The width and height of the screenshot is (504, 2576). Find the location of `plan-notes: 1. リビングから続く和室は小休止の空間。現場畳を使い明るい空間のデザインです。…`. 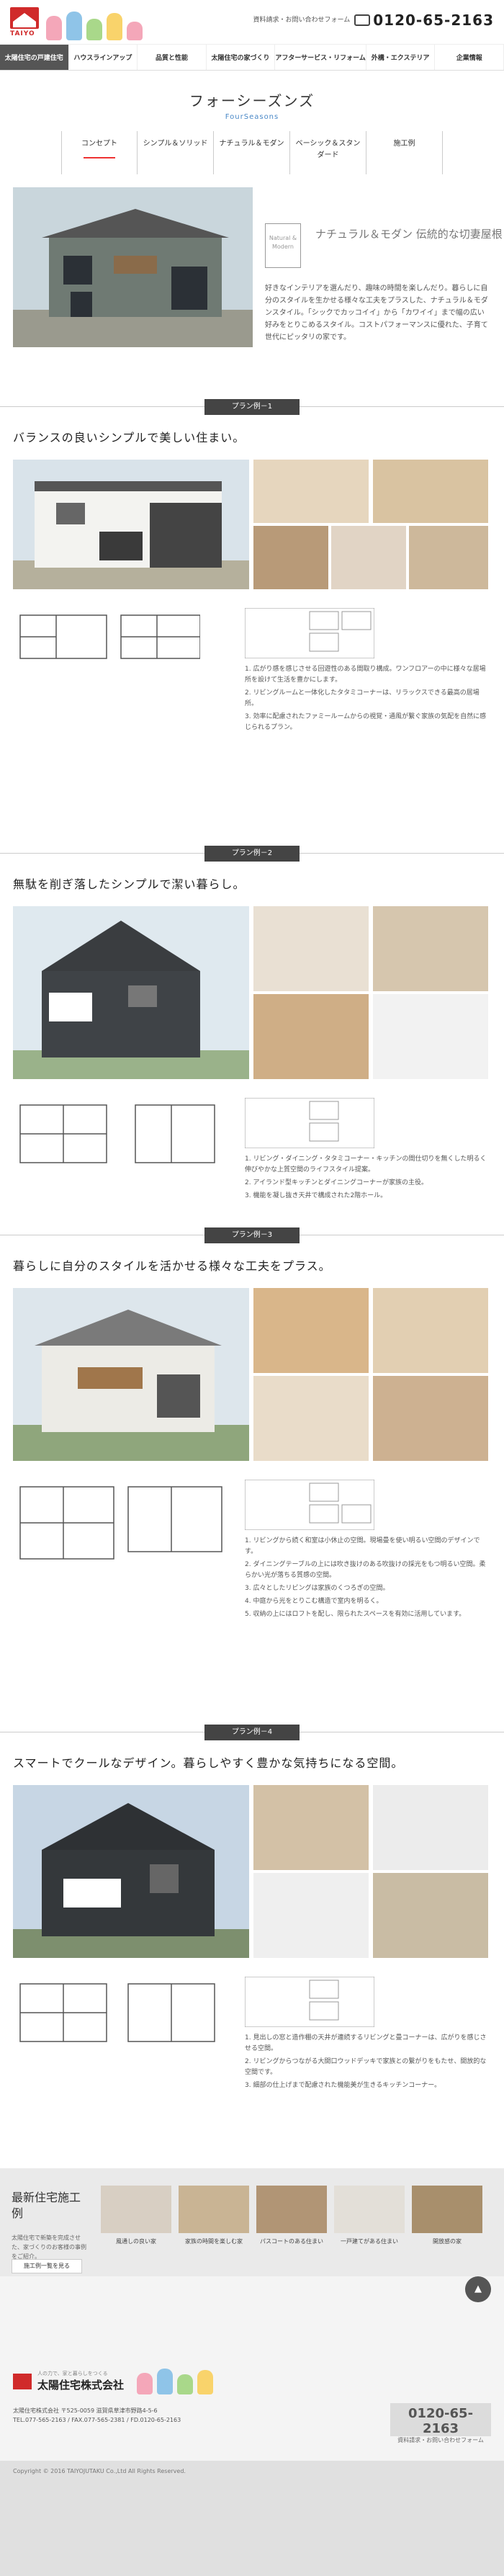

plan-notes: 1. リビングから続く和室は小休止の空間。現場畳を使い明るい空間のデザインです。… is located at coordinates (365, 1577).